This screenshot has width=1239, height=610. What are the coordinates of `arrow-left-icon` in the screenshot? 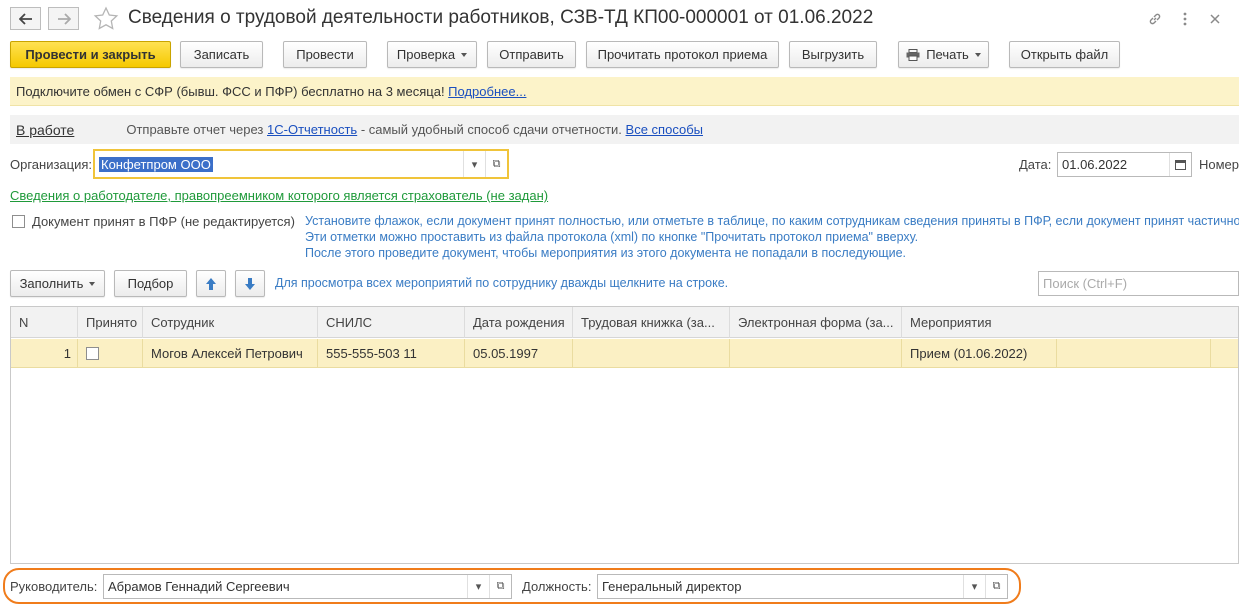 It's located at (25, 18).